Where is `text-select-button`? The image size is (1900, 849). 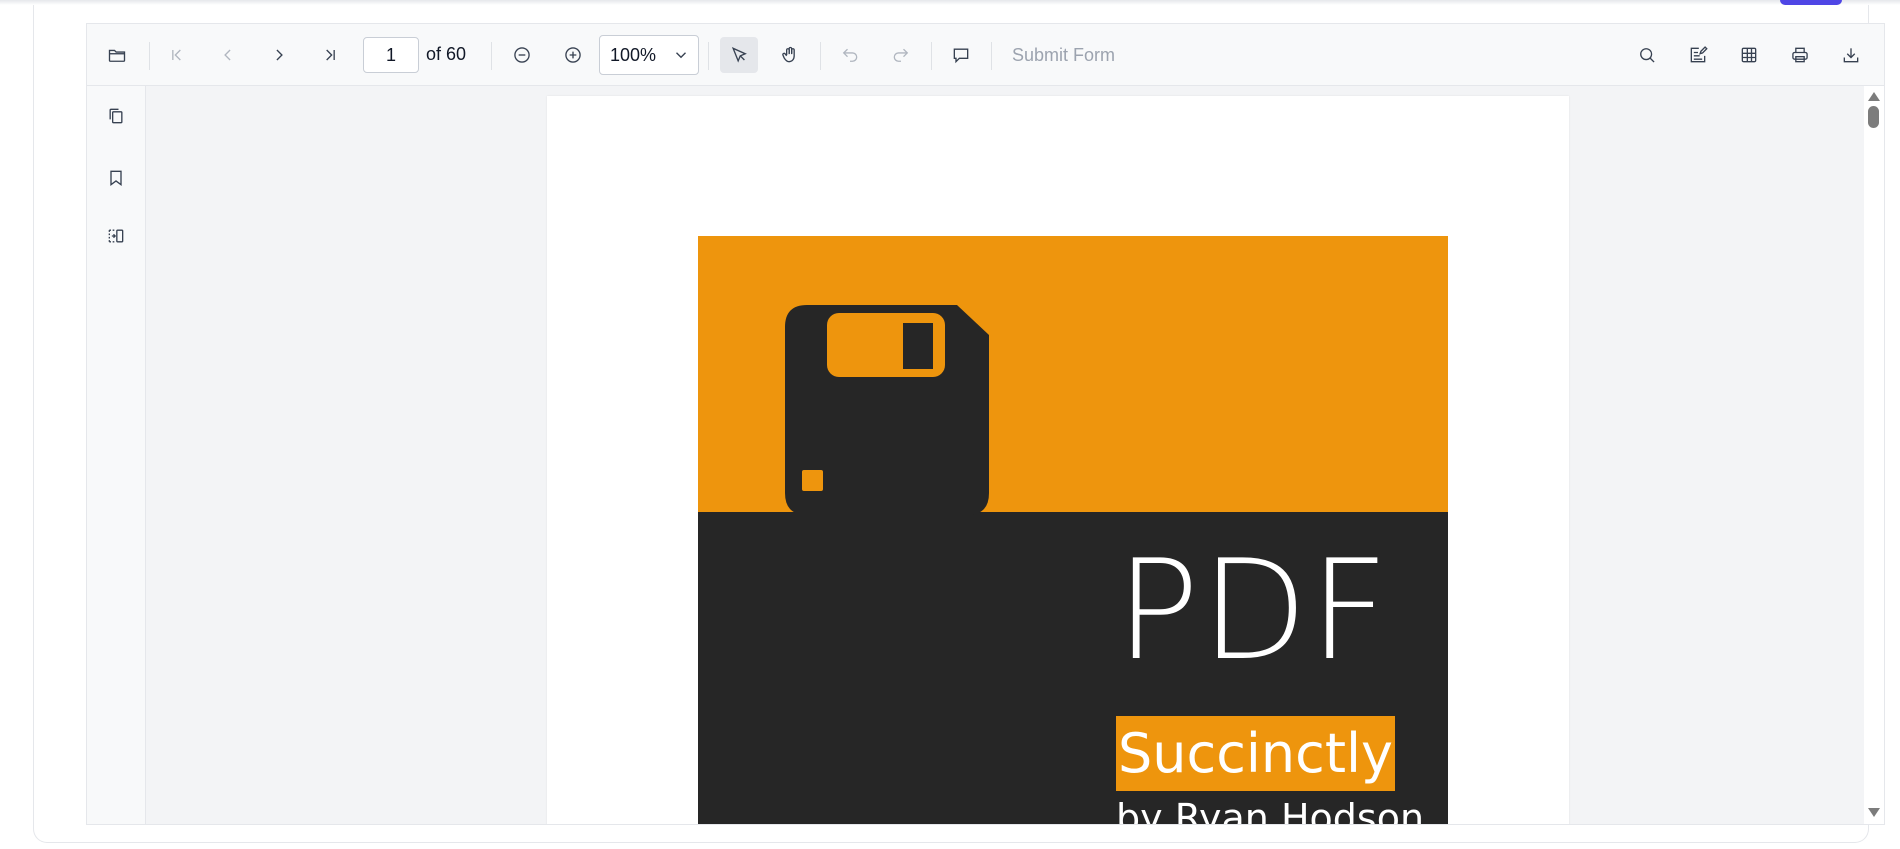
text-select-button is located at coordinates (739, 55).